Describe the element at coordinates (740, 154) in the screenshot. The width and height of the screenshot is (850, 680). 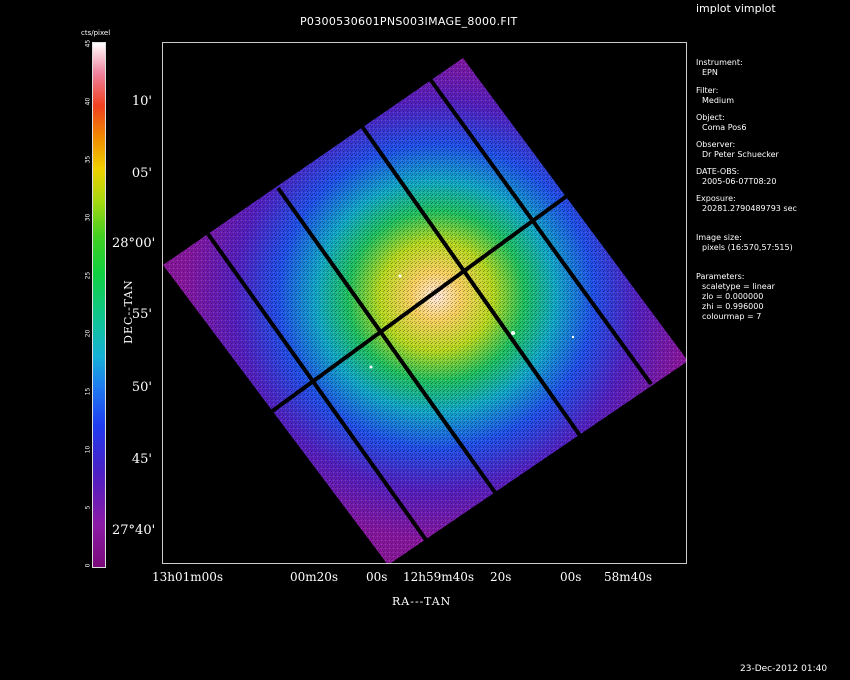
I see `info-value: Dr Peter Schuecker` at that location.